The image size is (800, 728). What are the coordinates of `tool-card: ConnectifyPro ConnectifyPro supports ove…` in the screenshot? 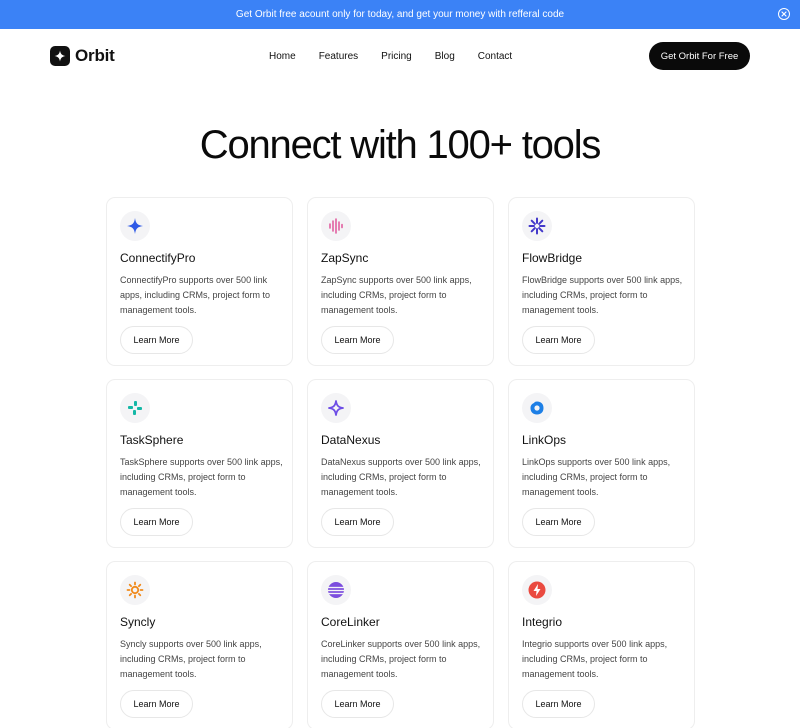 It's located at (199, 281).